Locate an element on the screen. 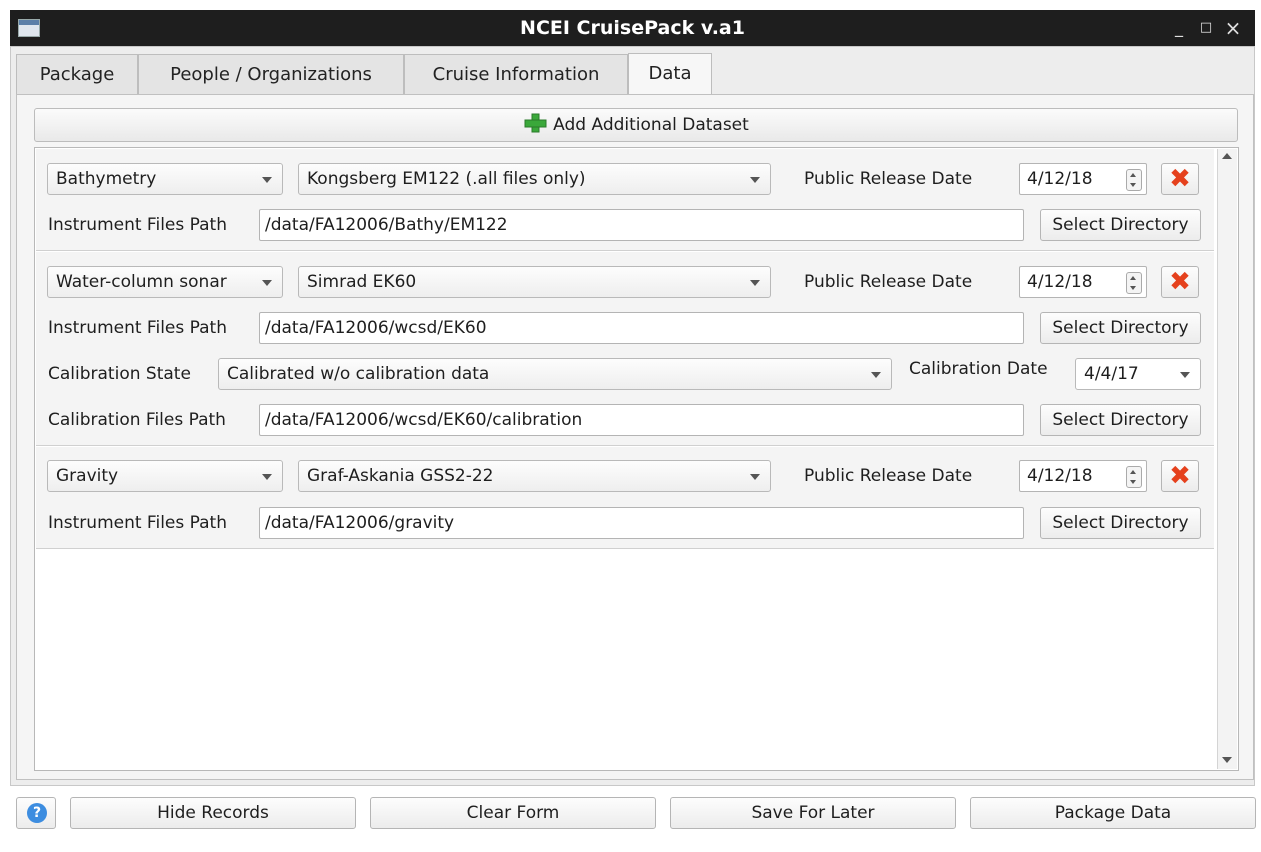 This screenshot has width=1261, height=852. calibration-date-select: 4/4/17 is located at coordinates (1138, 374).